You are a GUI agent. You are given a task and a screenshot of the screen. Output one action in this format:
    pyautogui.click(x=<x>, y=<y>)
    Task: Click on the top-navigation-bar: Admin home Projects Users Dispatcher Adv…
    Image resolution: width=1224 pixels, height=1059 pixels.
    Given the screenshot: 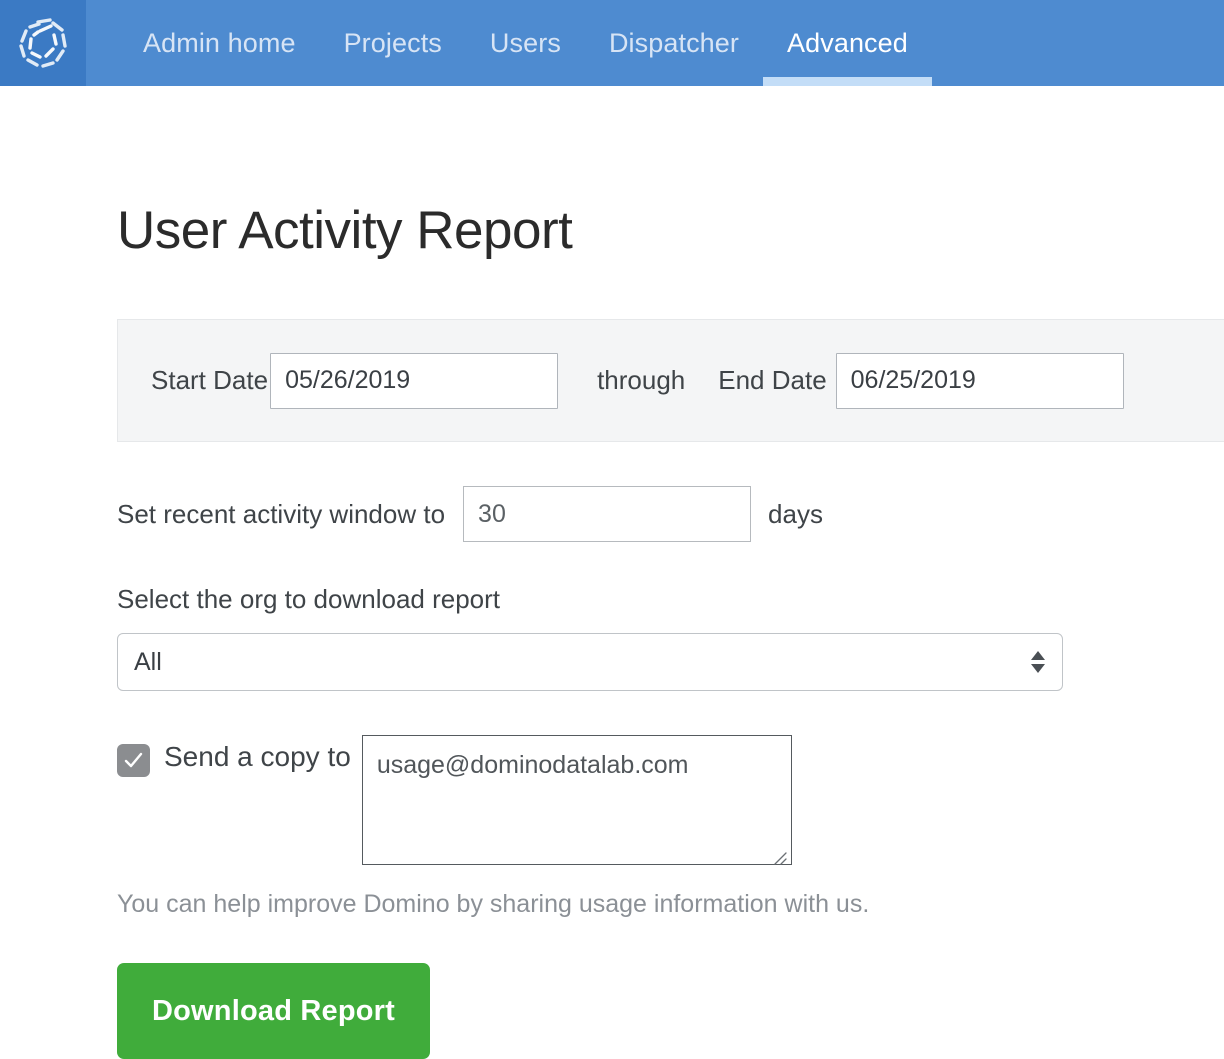 What is the action you would take?
    pyautogui.click(x=612, y=43)
    